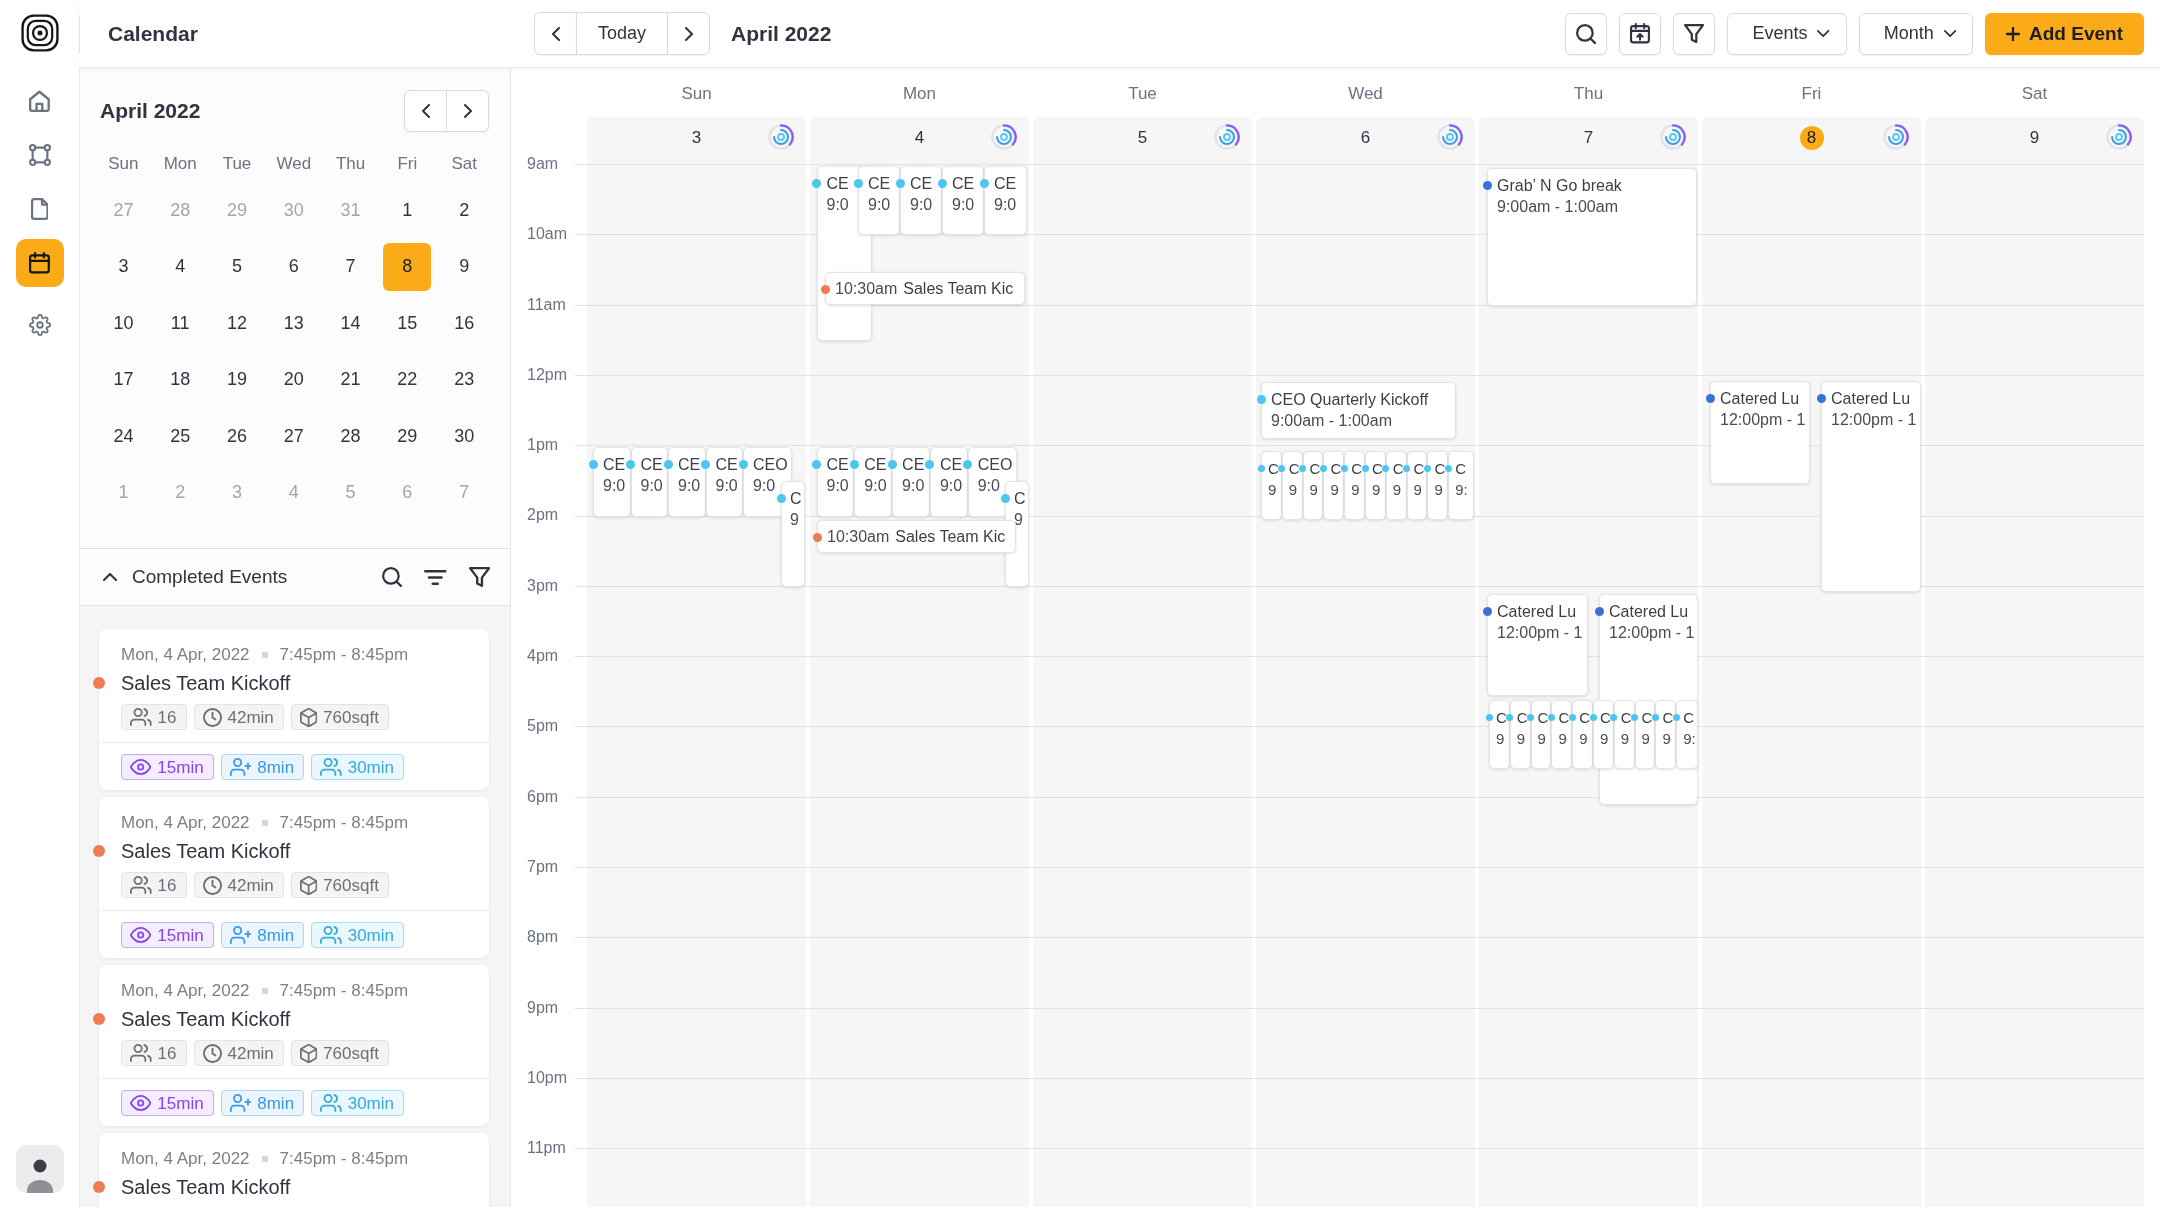  What do you see at coordinates (1915, 33) in the screenshot?
I see `dropdown: Month` at bounding box center [1915, 33].